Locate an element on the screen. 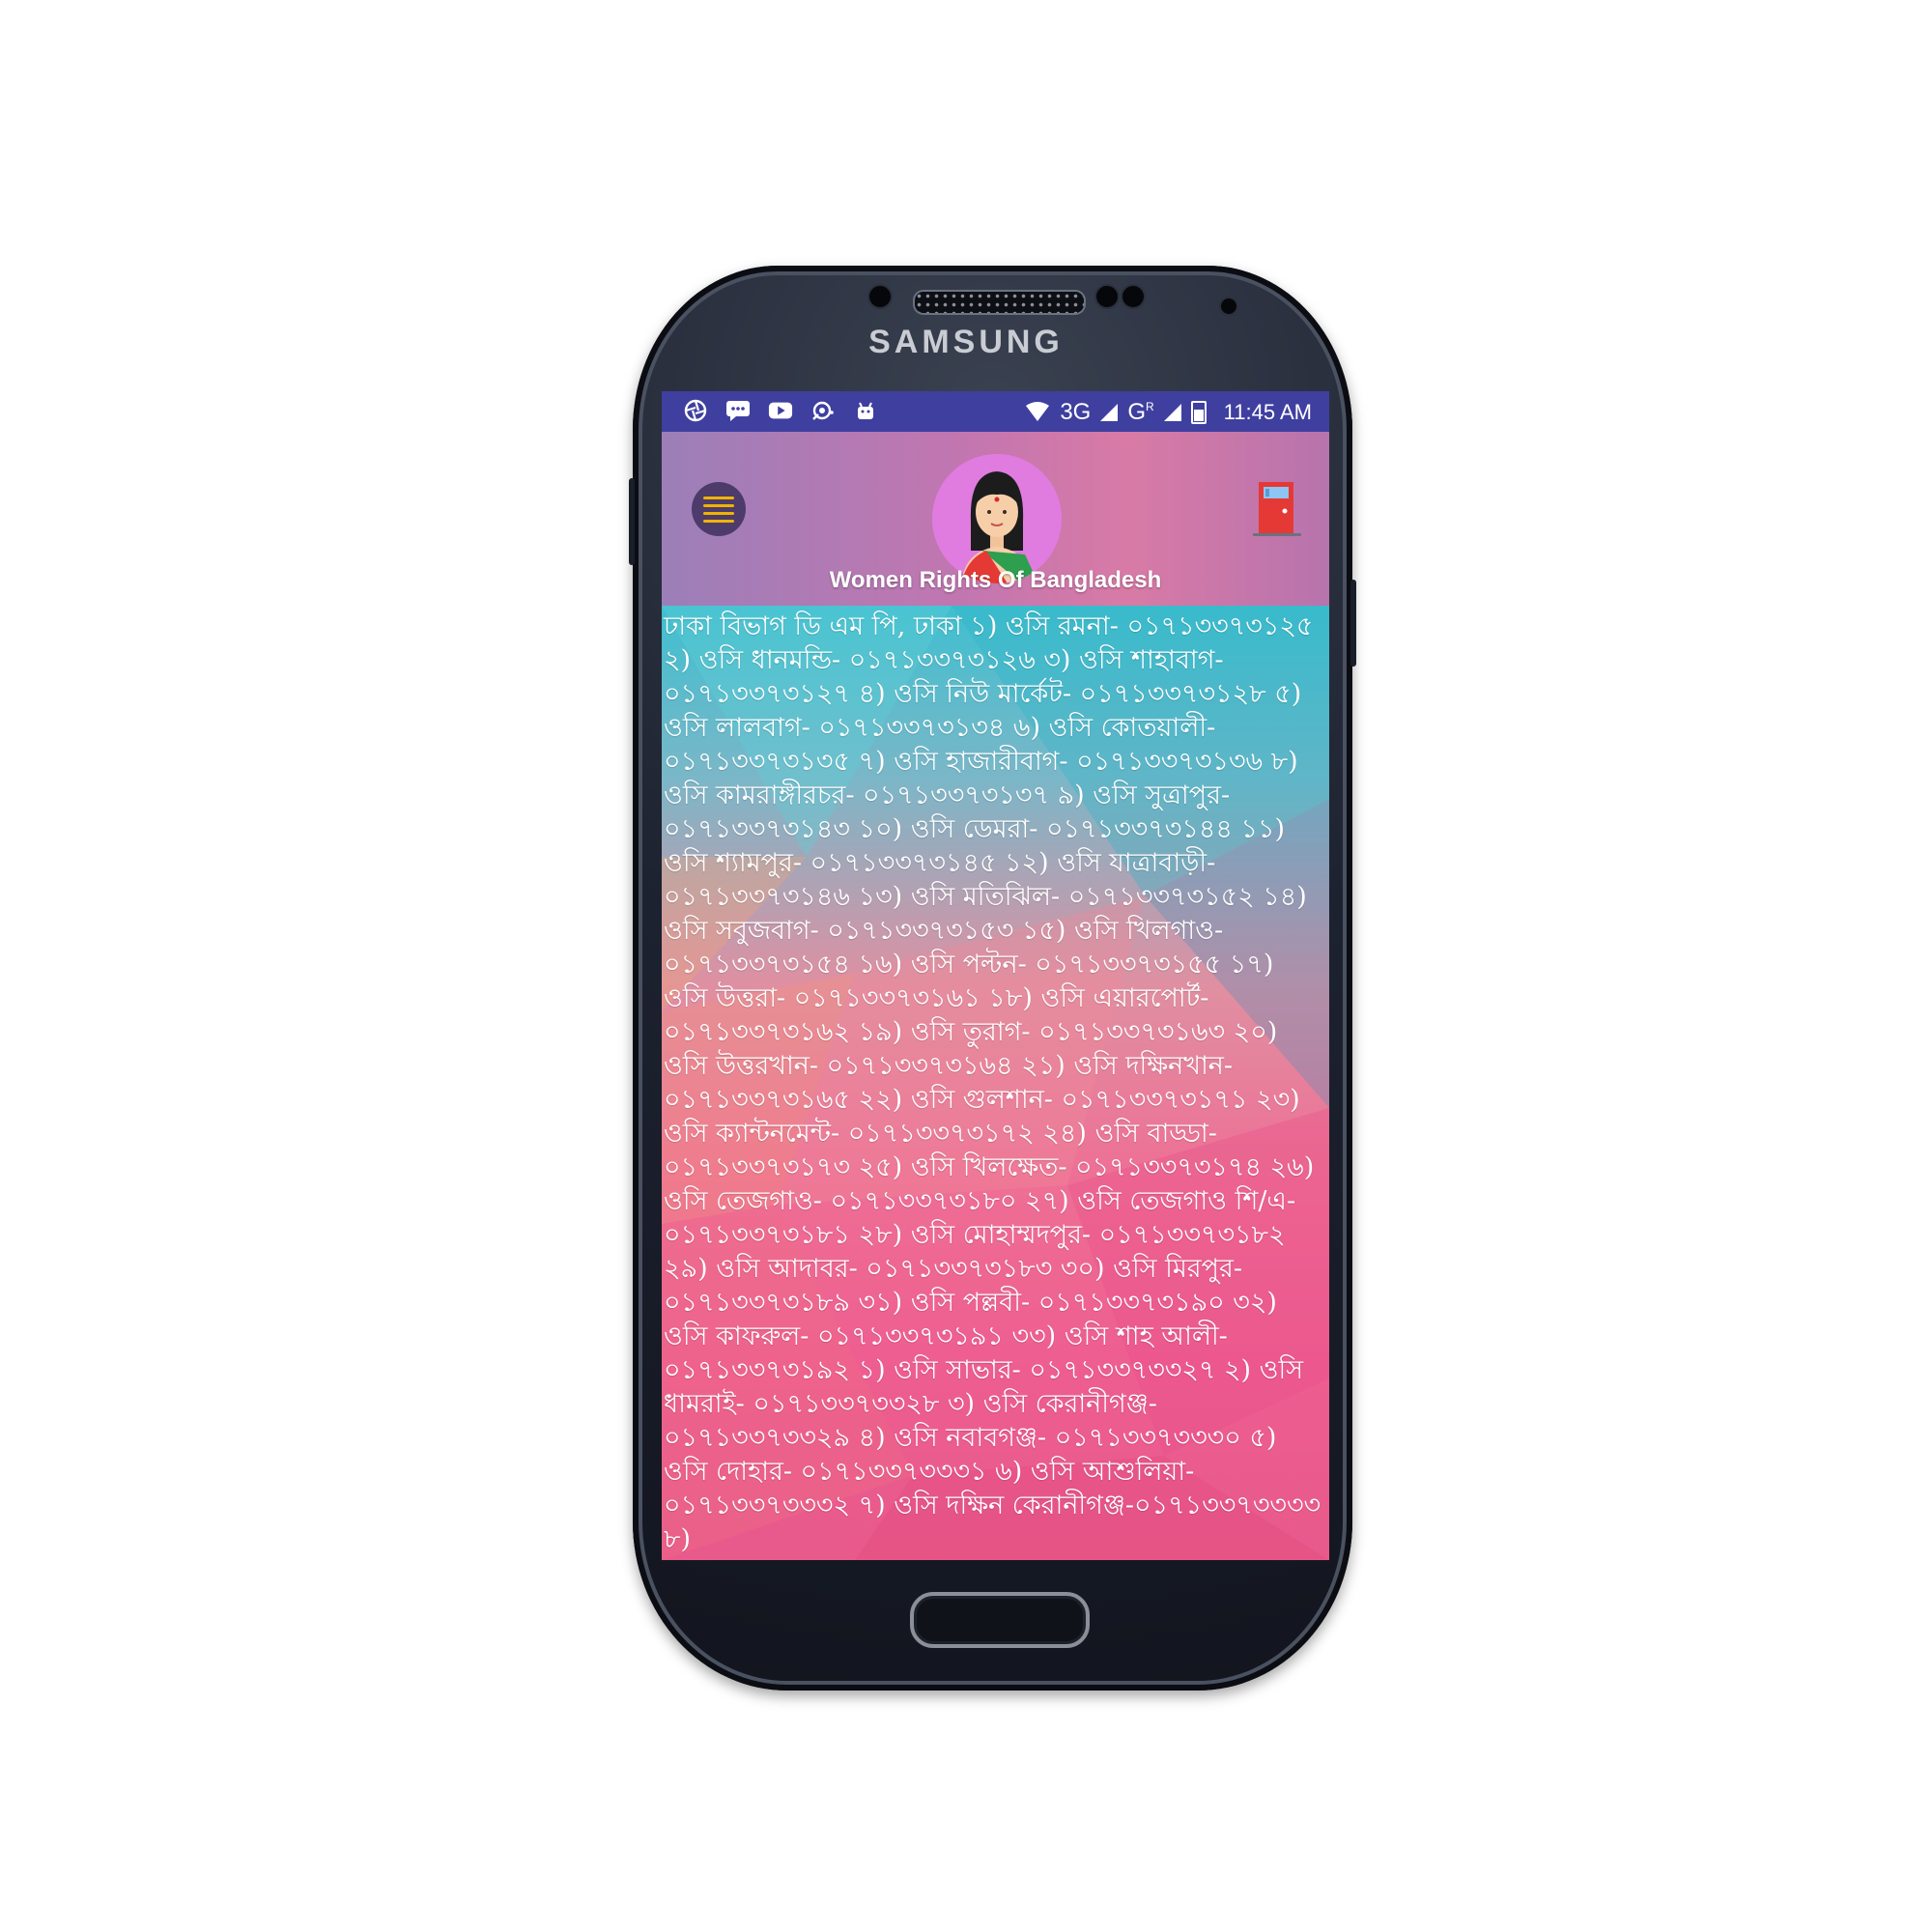 Image resolution: width=1932 pixels, height=1932 pixels. front-camera is located at coordinates (1228, 306).